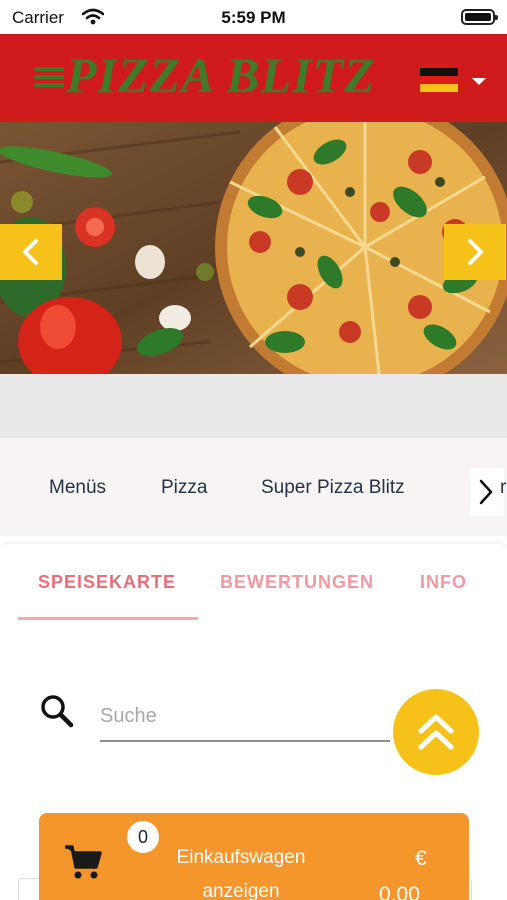  What do you see at coordinates (77, 488) in the screenshot?
I see `category-menus: Menüs` at bounding box center [77, 488].